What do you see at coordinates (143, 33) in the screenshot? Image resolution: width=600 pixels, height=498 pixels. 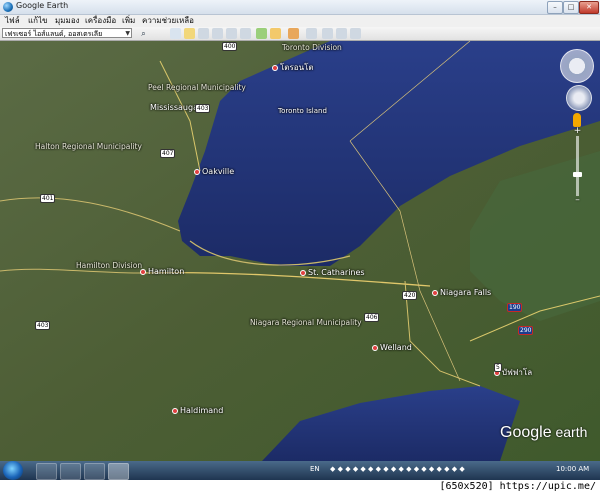 I see `search-icon: ⌕` at bounding box center [143, 33].